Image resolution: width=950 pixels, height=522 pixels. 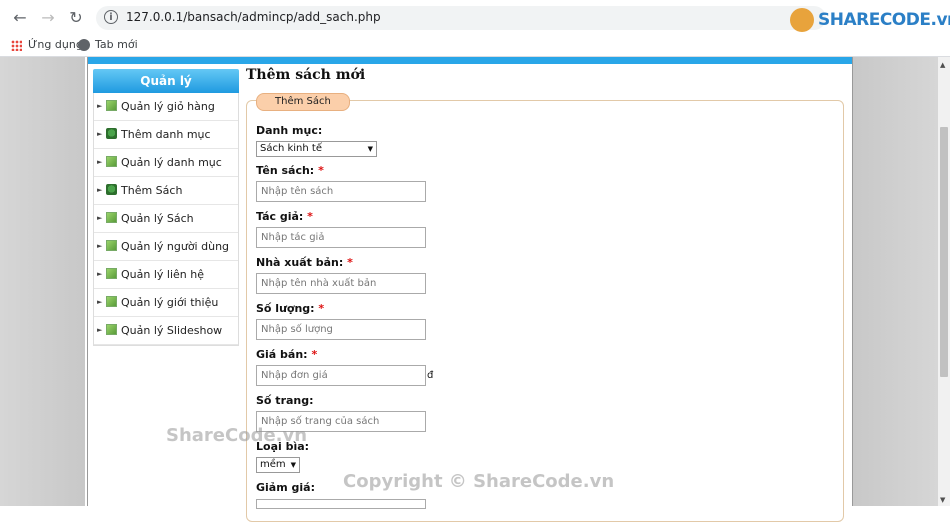 What do you see at coordinates (341, 237) in the screenshot?
I see `author-input: Nhập tác giả` at bounding box center [341, 237].